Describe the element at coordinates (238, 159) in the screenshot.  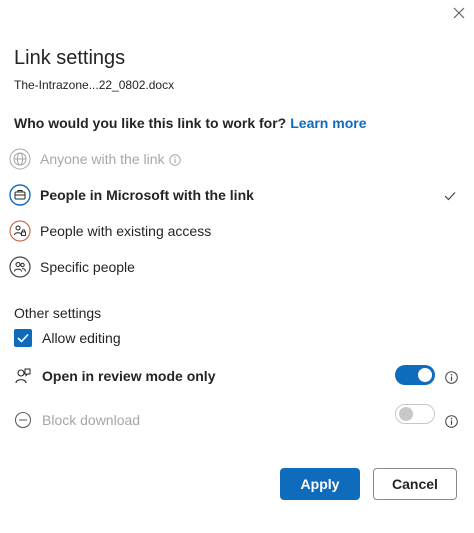
I see `option-anyone-with-link: Anyone with the link` at that location.